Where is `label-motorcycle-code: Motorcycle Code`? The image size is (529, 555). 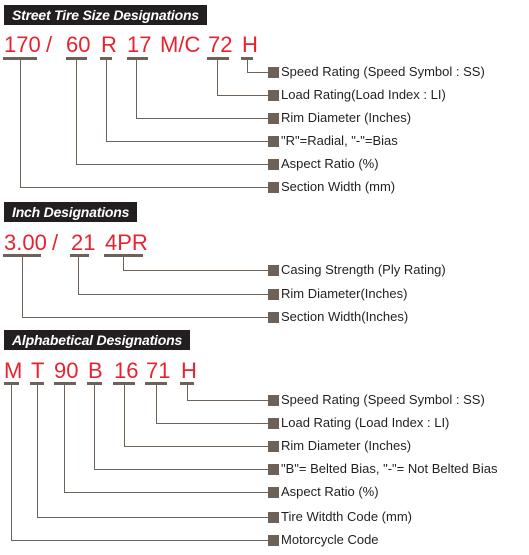 label-motorcycle-code: Motorcycle Code is located at coordinates (330, 539).